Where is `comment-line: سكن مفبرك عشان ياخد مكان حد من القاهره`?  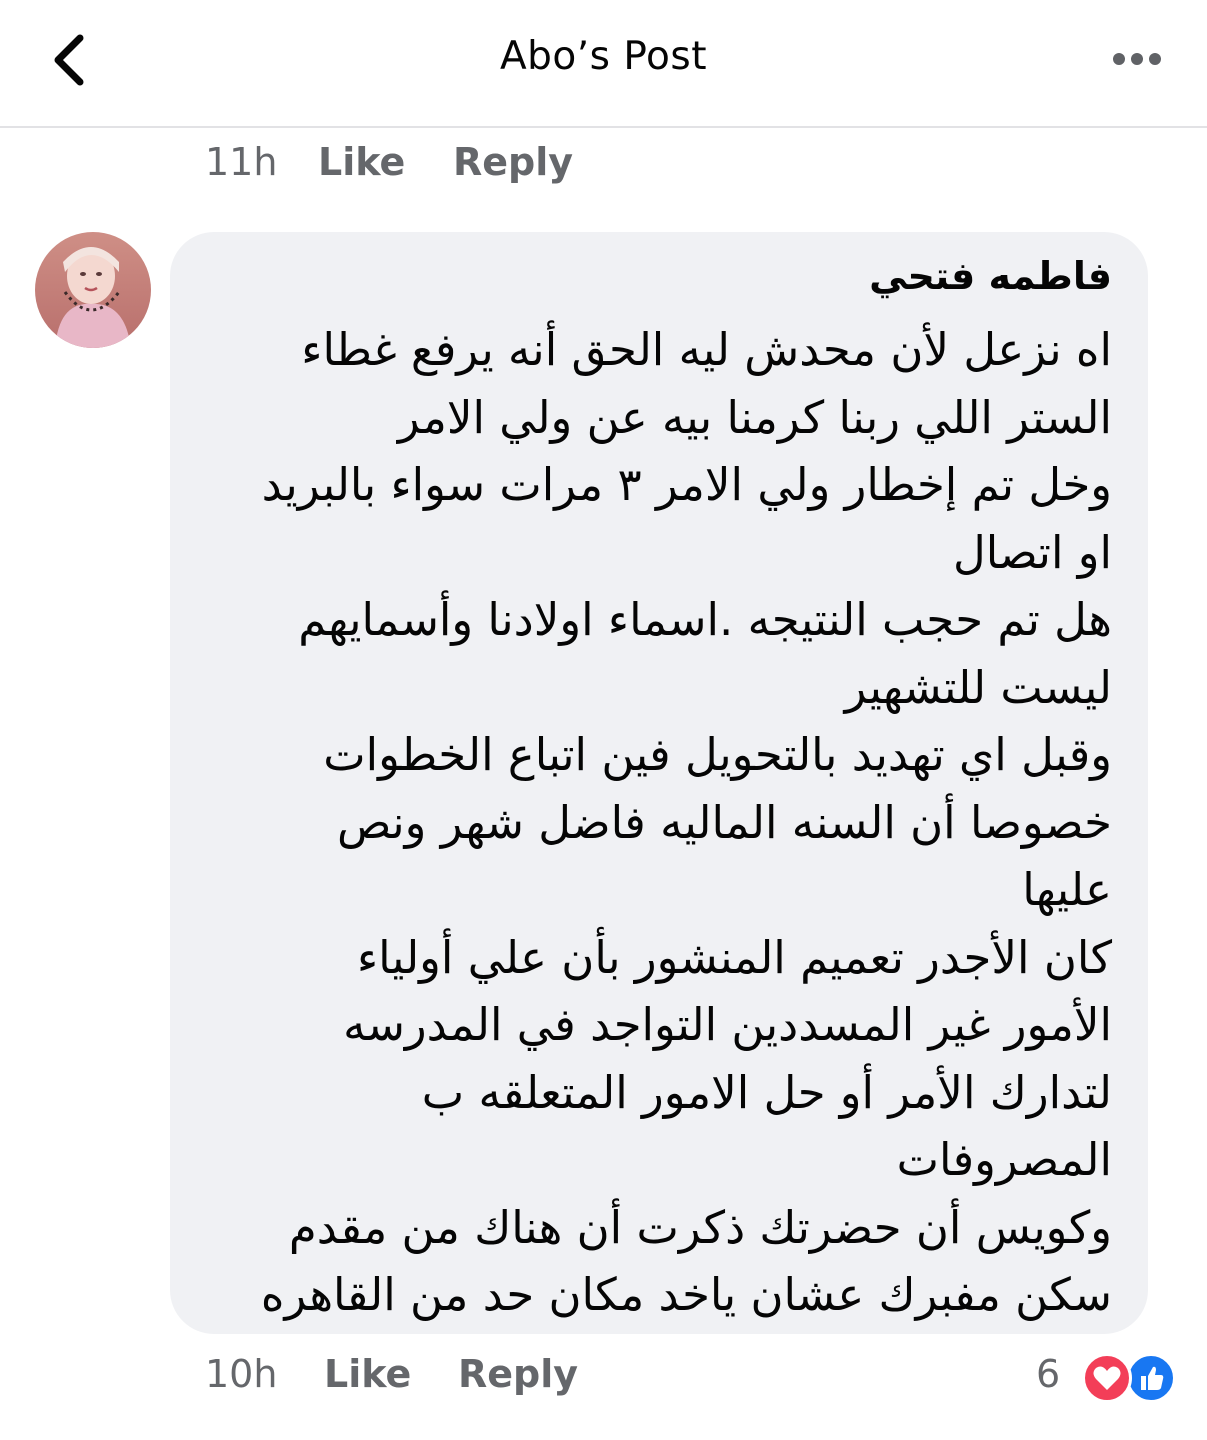 comment-line: سكن مفبرك عشان ياخد مكان حد من القاهره is located at coordinates (686, 1294).